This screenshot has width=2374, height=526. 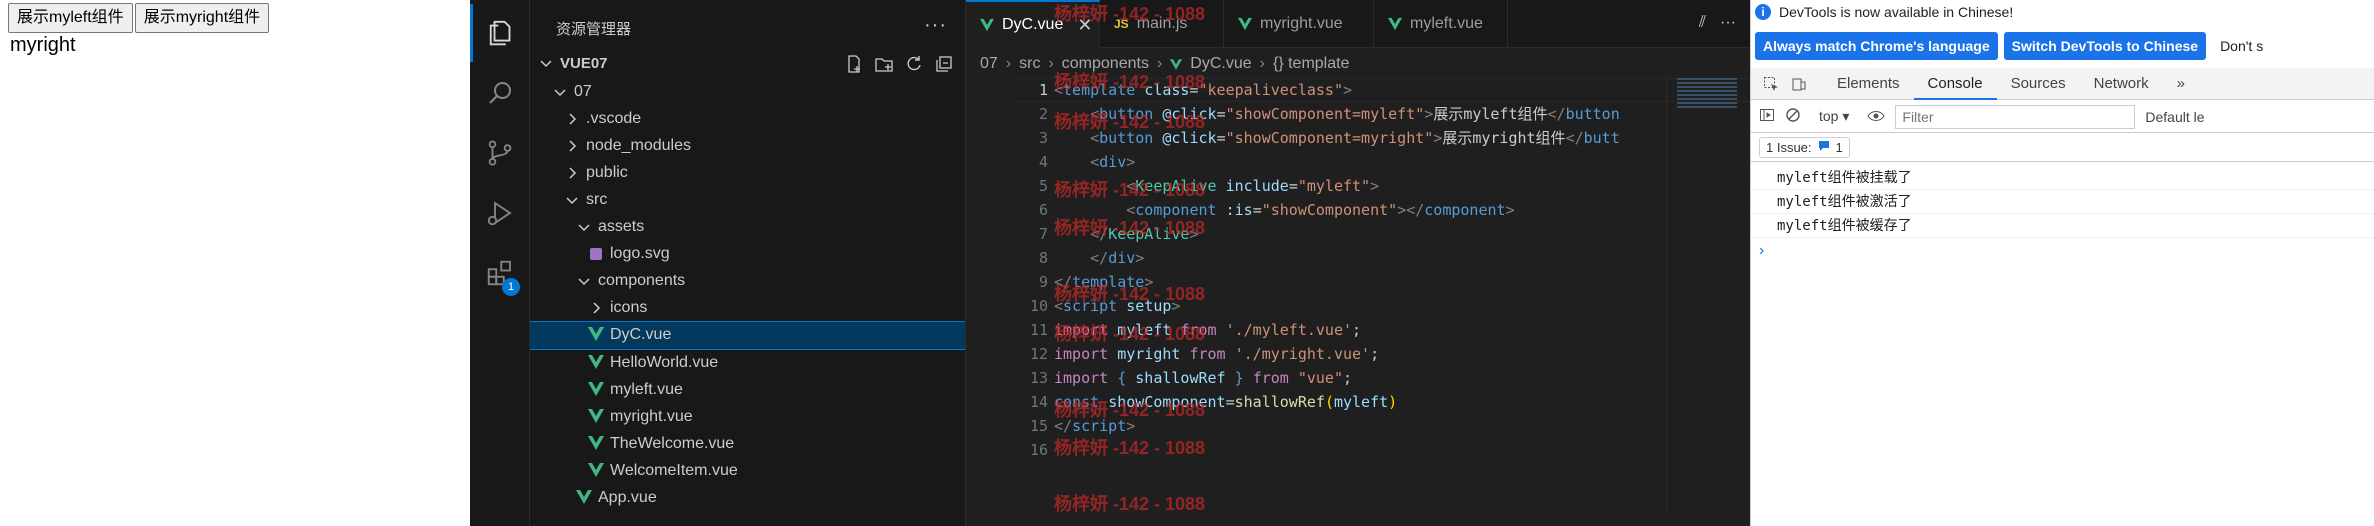 I want to click on switch-language-button: Switch DevTools to Chinese, so click(x=2105, y=46).